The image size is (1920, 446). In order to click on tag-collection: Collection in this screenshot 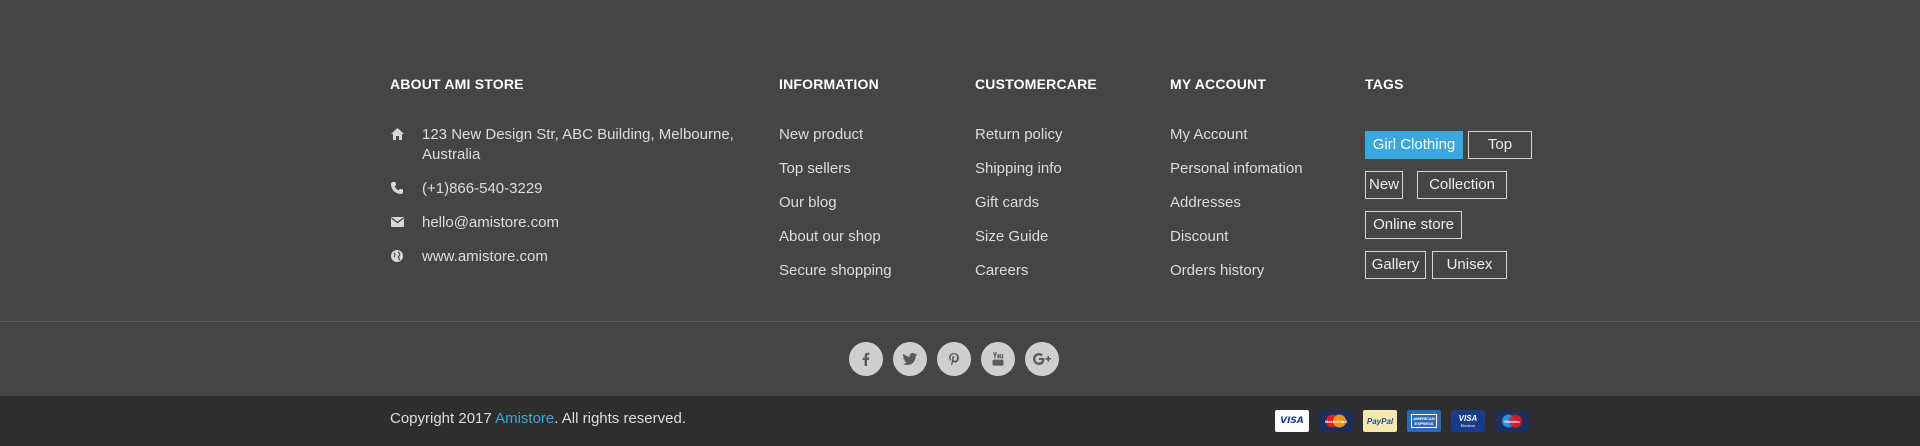, I will do `click(1462, 185)`.